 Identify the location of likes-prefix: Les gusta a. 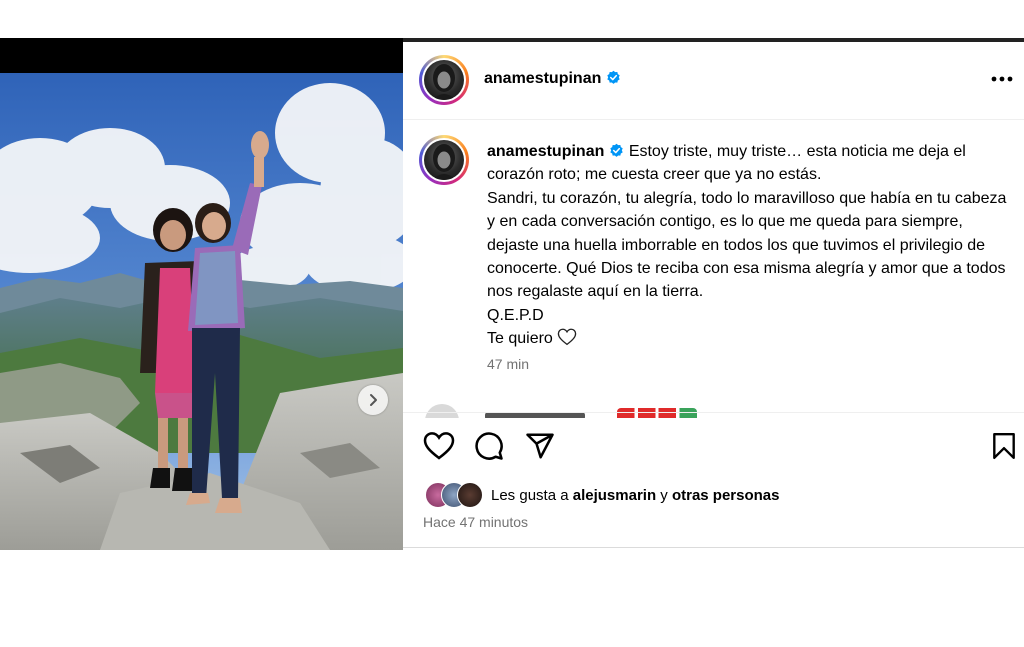
(530, 495).